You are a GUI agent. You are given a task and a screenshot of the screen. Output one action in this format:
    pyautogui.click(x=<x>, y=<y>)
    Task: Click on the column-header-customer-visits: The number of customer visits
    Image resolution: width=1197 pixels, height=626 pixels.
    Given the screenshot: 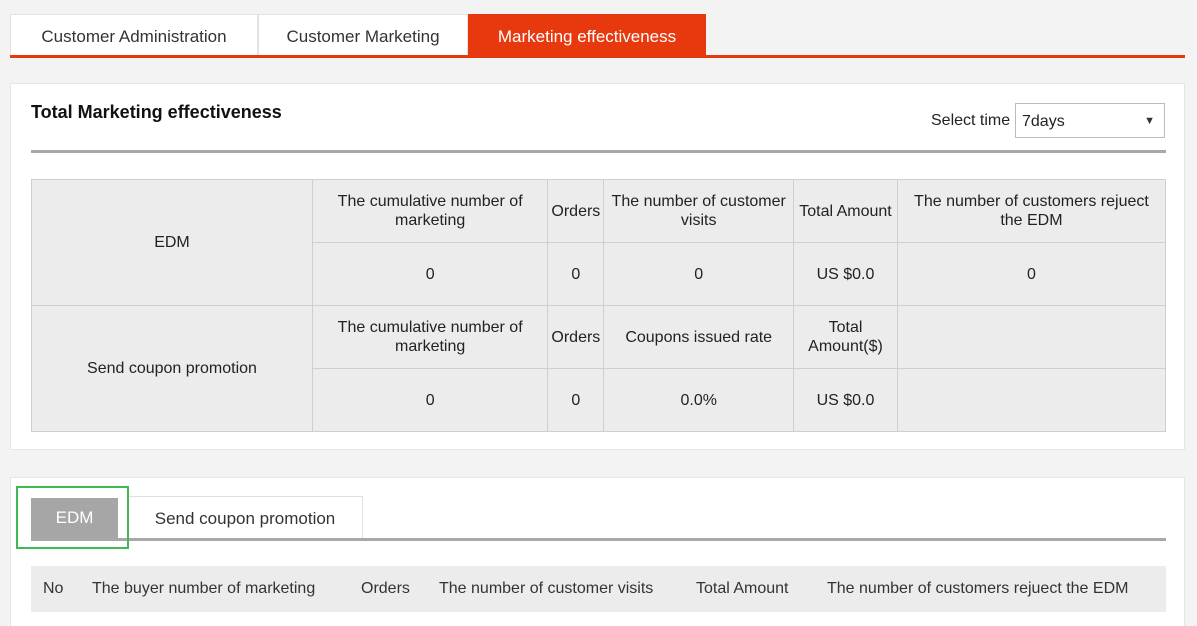 What is the action you would take?
    pyautogui.click(x=546, y=588)
    